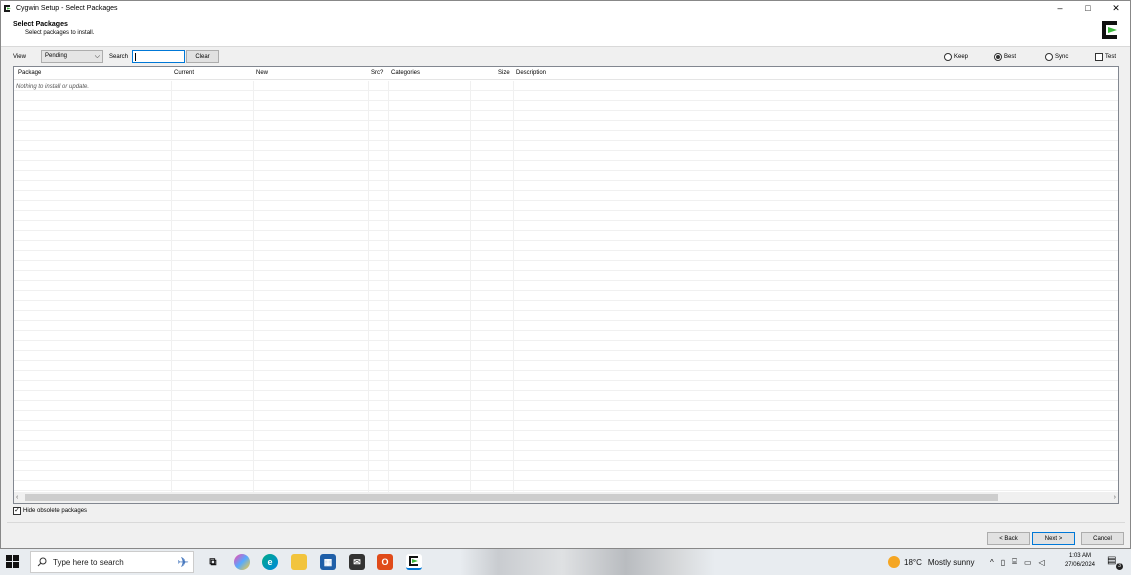 The image size is (1131, 575). I want to click on taskbar-search-box: Type here to search ✈, so click(112, 562).